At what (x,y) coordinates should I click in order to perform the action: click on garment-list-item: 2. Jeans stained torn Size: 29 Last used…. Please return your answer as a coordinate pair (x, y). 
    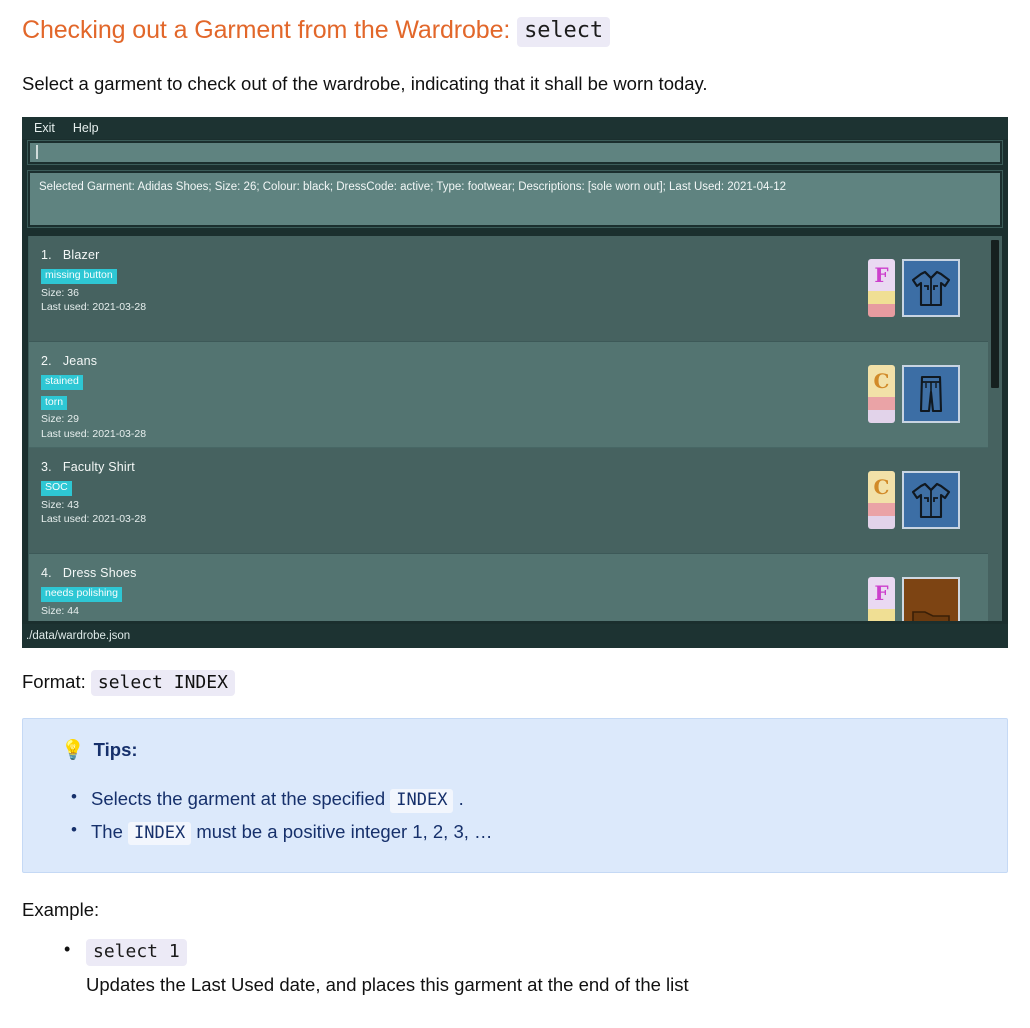
    Looking at the image, I should click on (508, 394).